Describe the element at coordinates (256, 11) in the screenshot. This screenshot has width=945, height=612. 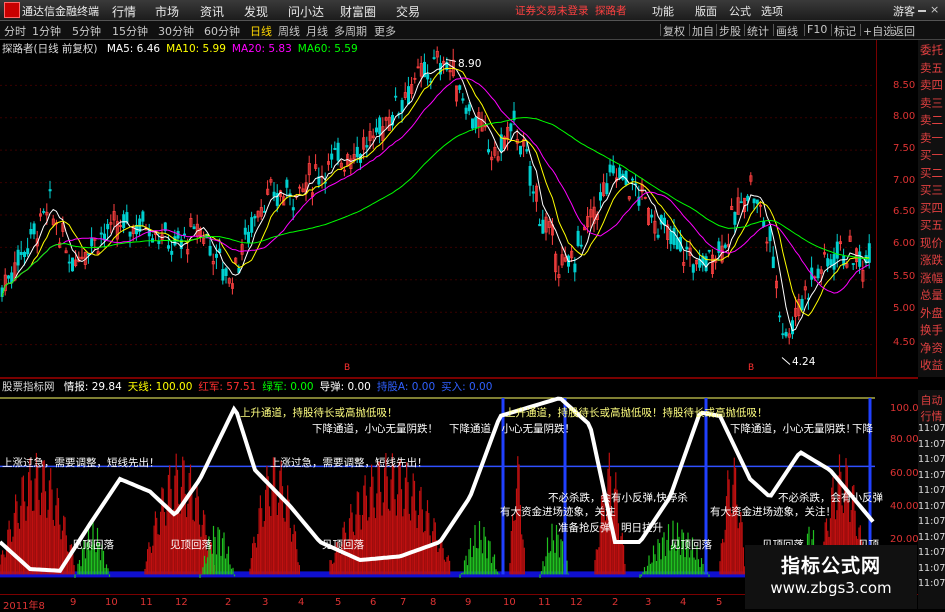
I see `menu-item: 发现` at that location.